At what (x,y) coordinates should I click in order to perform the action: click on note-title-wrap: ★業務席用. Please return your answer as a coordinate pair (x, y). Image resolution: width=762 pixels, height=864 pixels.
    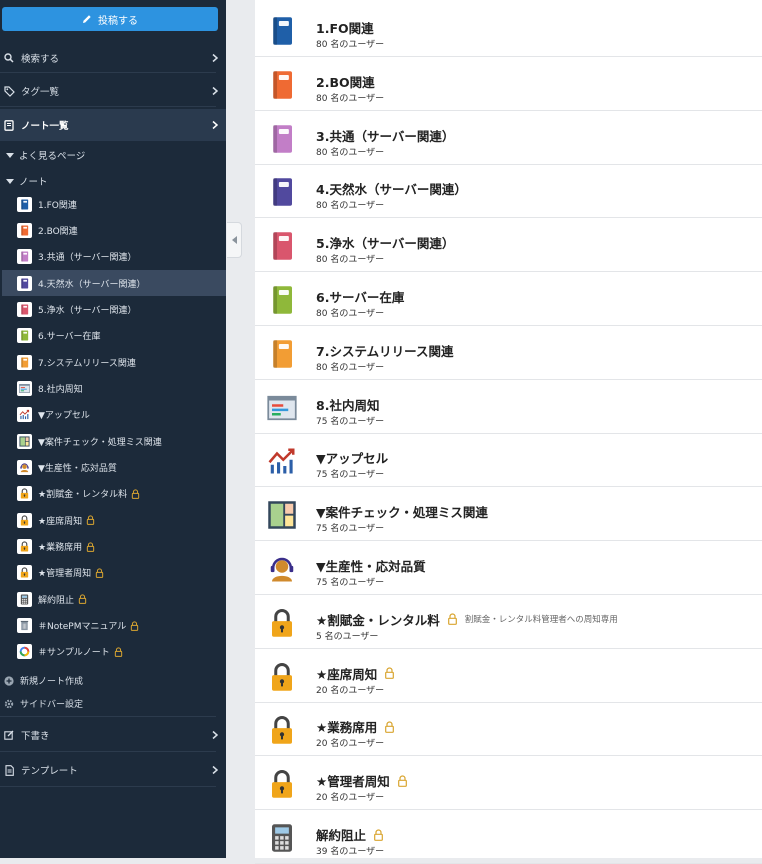
    Looking at the image, I should click on (355, 726).